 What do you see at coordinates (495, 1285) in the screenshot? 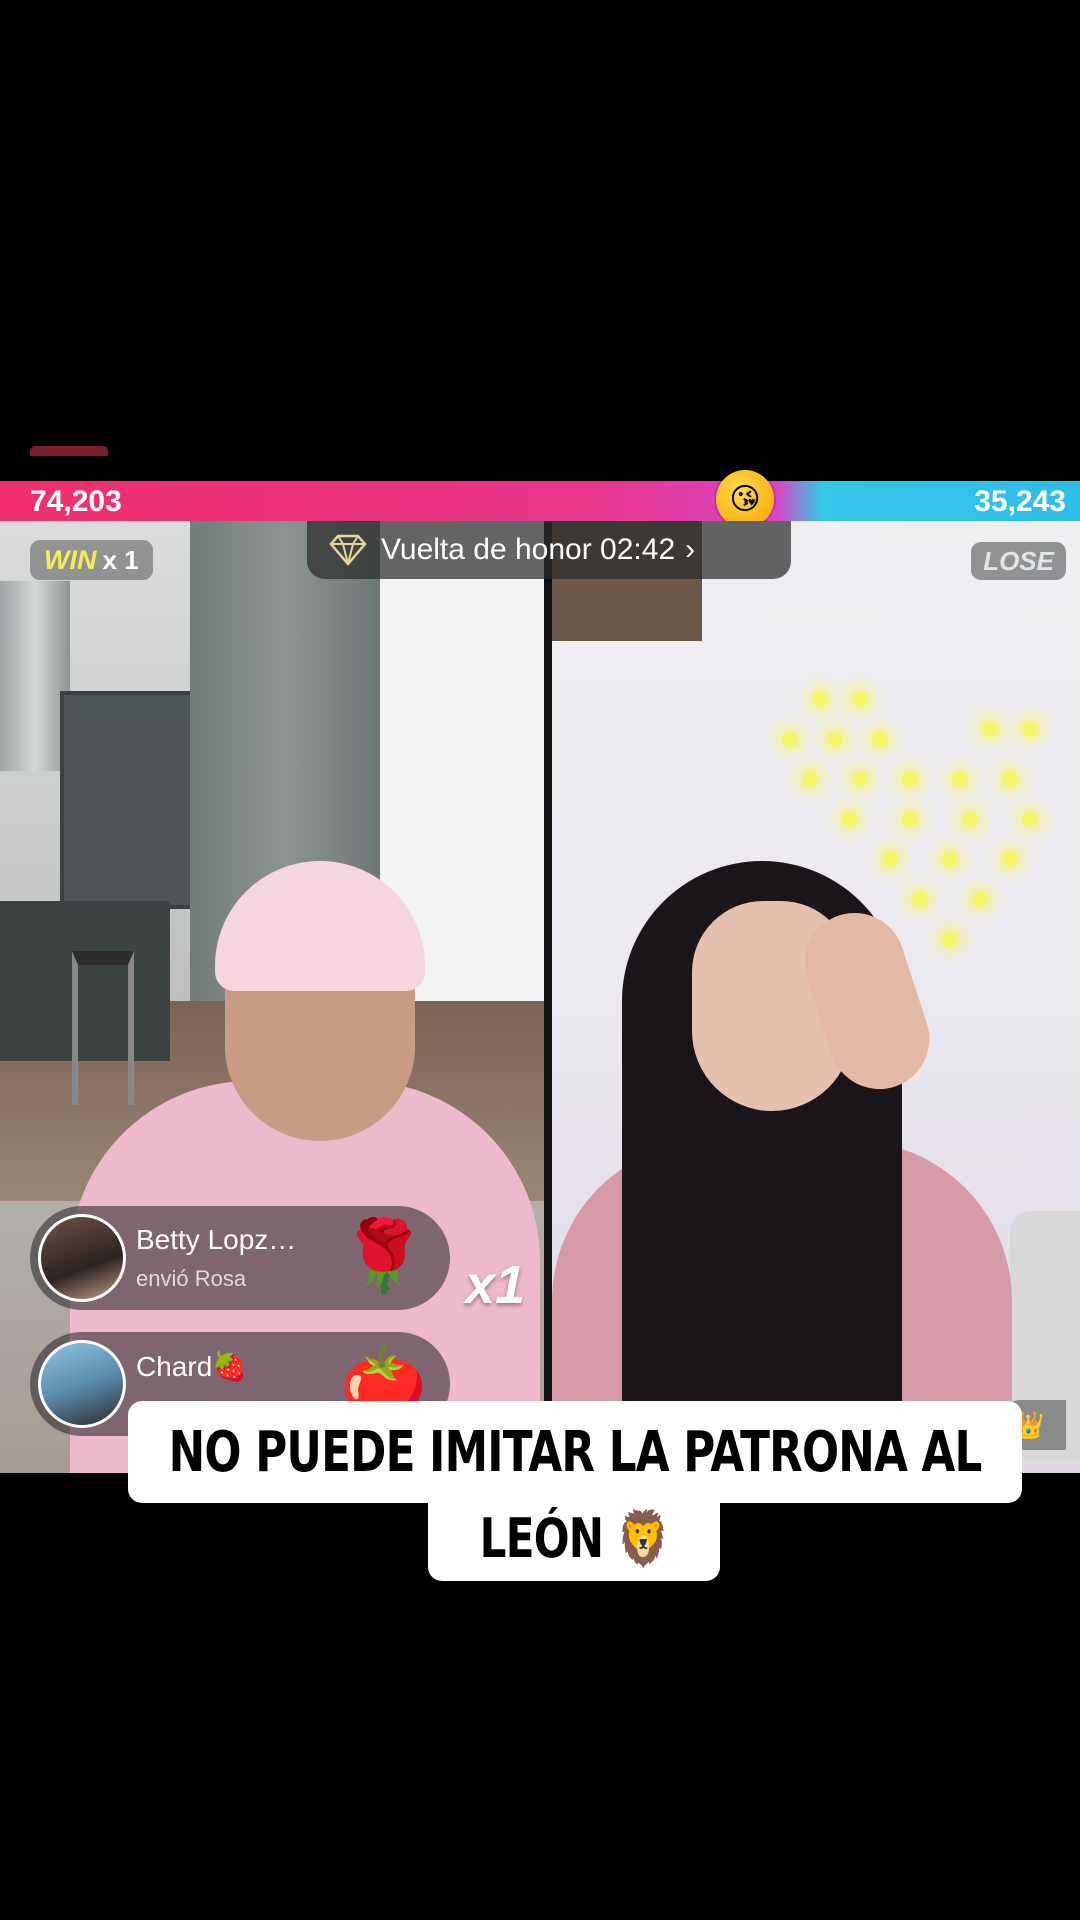
I see `gift-multiplier: x1` at bounding box center [495, 1285].